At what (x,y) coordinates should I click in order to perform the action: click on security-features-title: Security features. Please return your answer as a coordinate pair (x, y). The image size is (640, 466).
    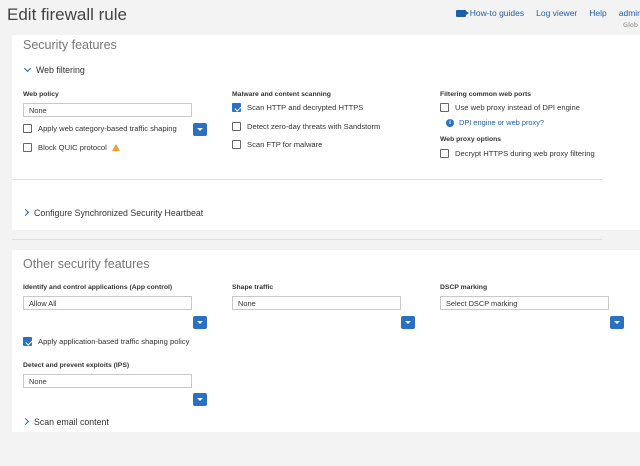
    Looking at the image, I should click on (70, 45).